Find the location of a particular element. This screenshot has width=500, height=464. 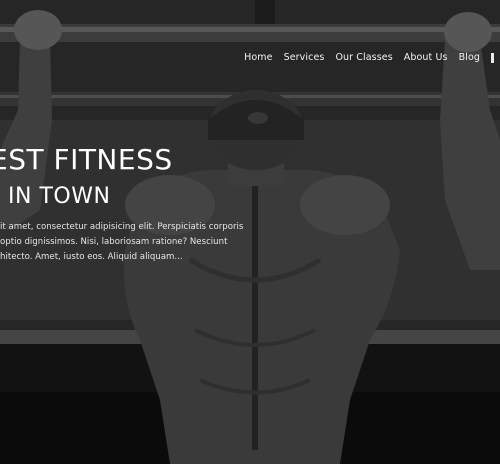

main-nav: Home Services Our Classes About Us Blog is located at coordinates (369, 57).